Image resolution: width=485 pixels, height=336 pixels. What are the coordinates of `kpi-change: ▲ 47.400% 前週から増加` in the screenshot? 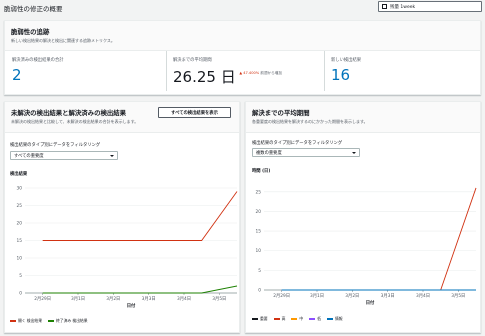 It's located at (260, 73).